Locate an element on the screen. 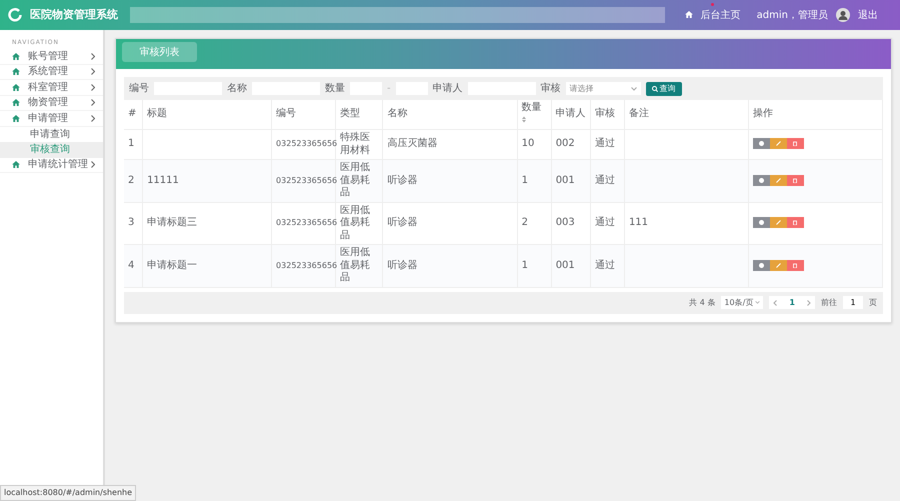 This screenshot has width=900, height=501. home-icon is located at coordinates (688, 14).